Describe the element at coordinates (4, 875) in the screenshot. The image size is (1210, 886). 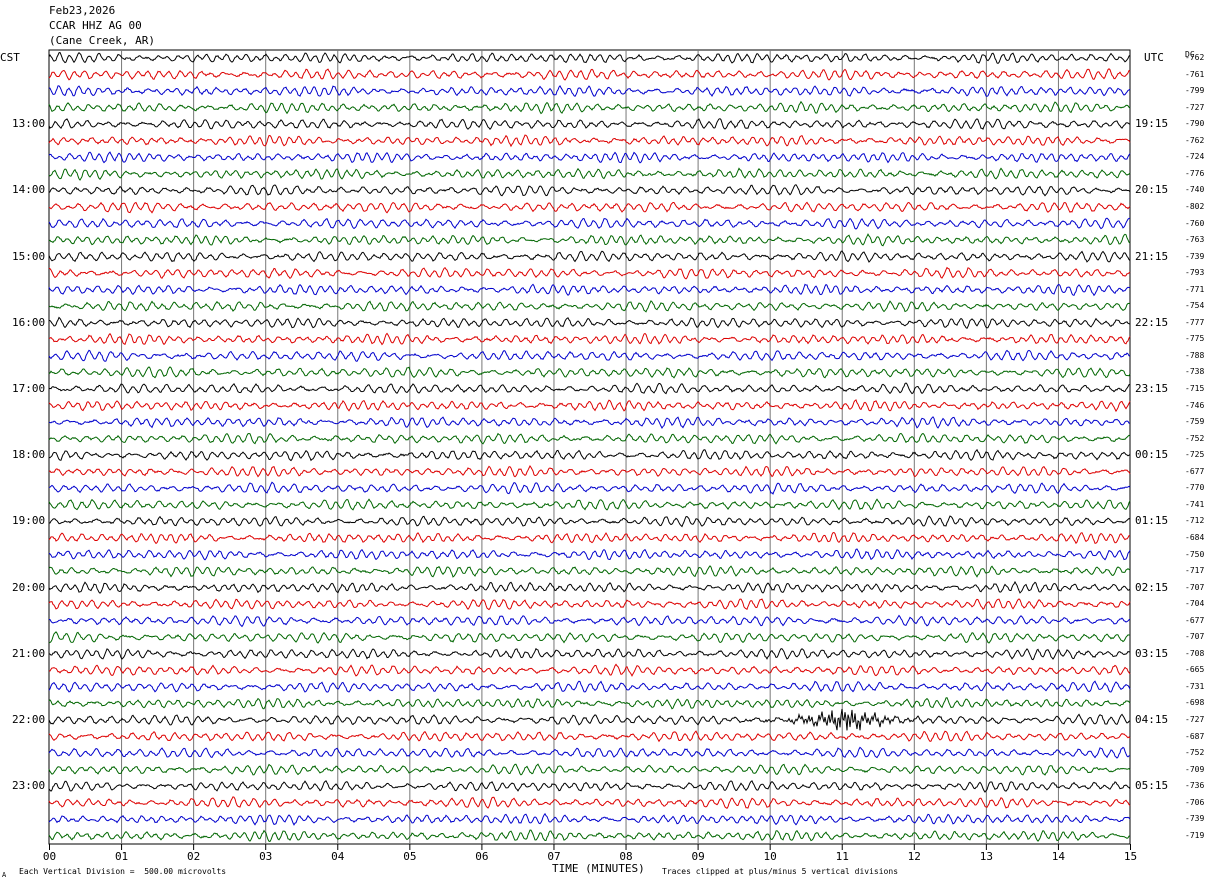
I see `corner-mark: A` at that location.